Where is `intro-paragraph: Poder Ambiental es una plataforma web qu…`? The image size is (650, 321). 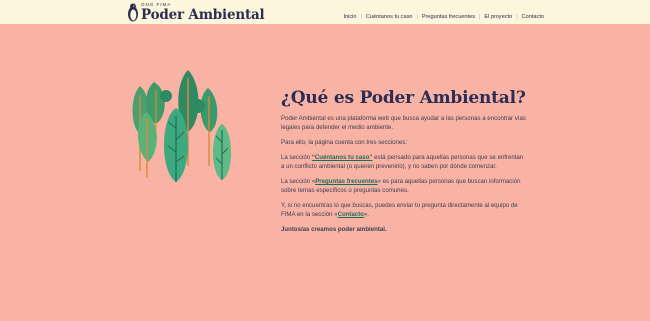 intro-paragraph: Poder Ambiental es una plataforma web qu… is located at coordinates (403, 123).